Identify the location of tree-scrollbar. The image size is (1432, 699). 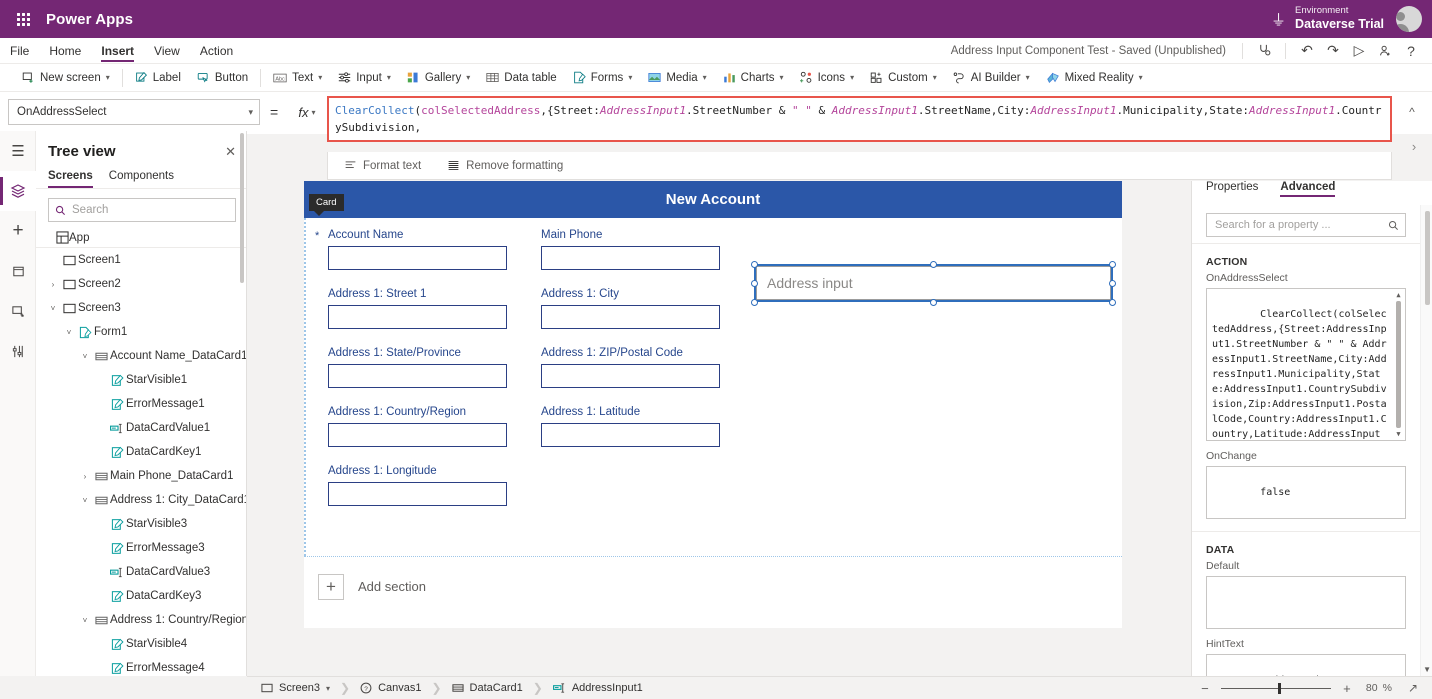
(242, 208).